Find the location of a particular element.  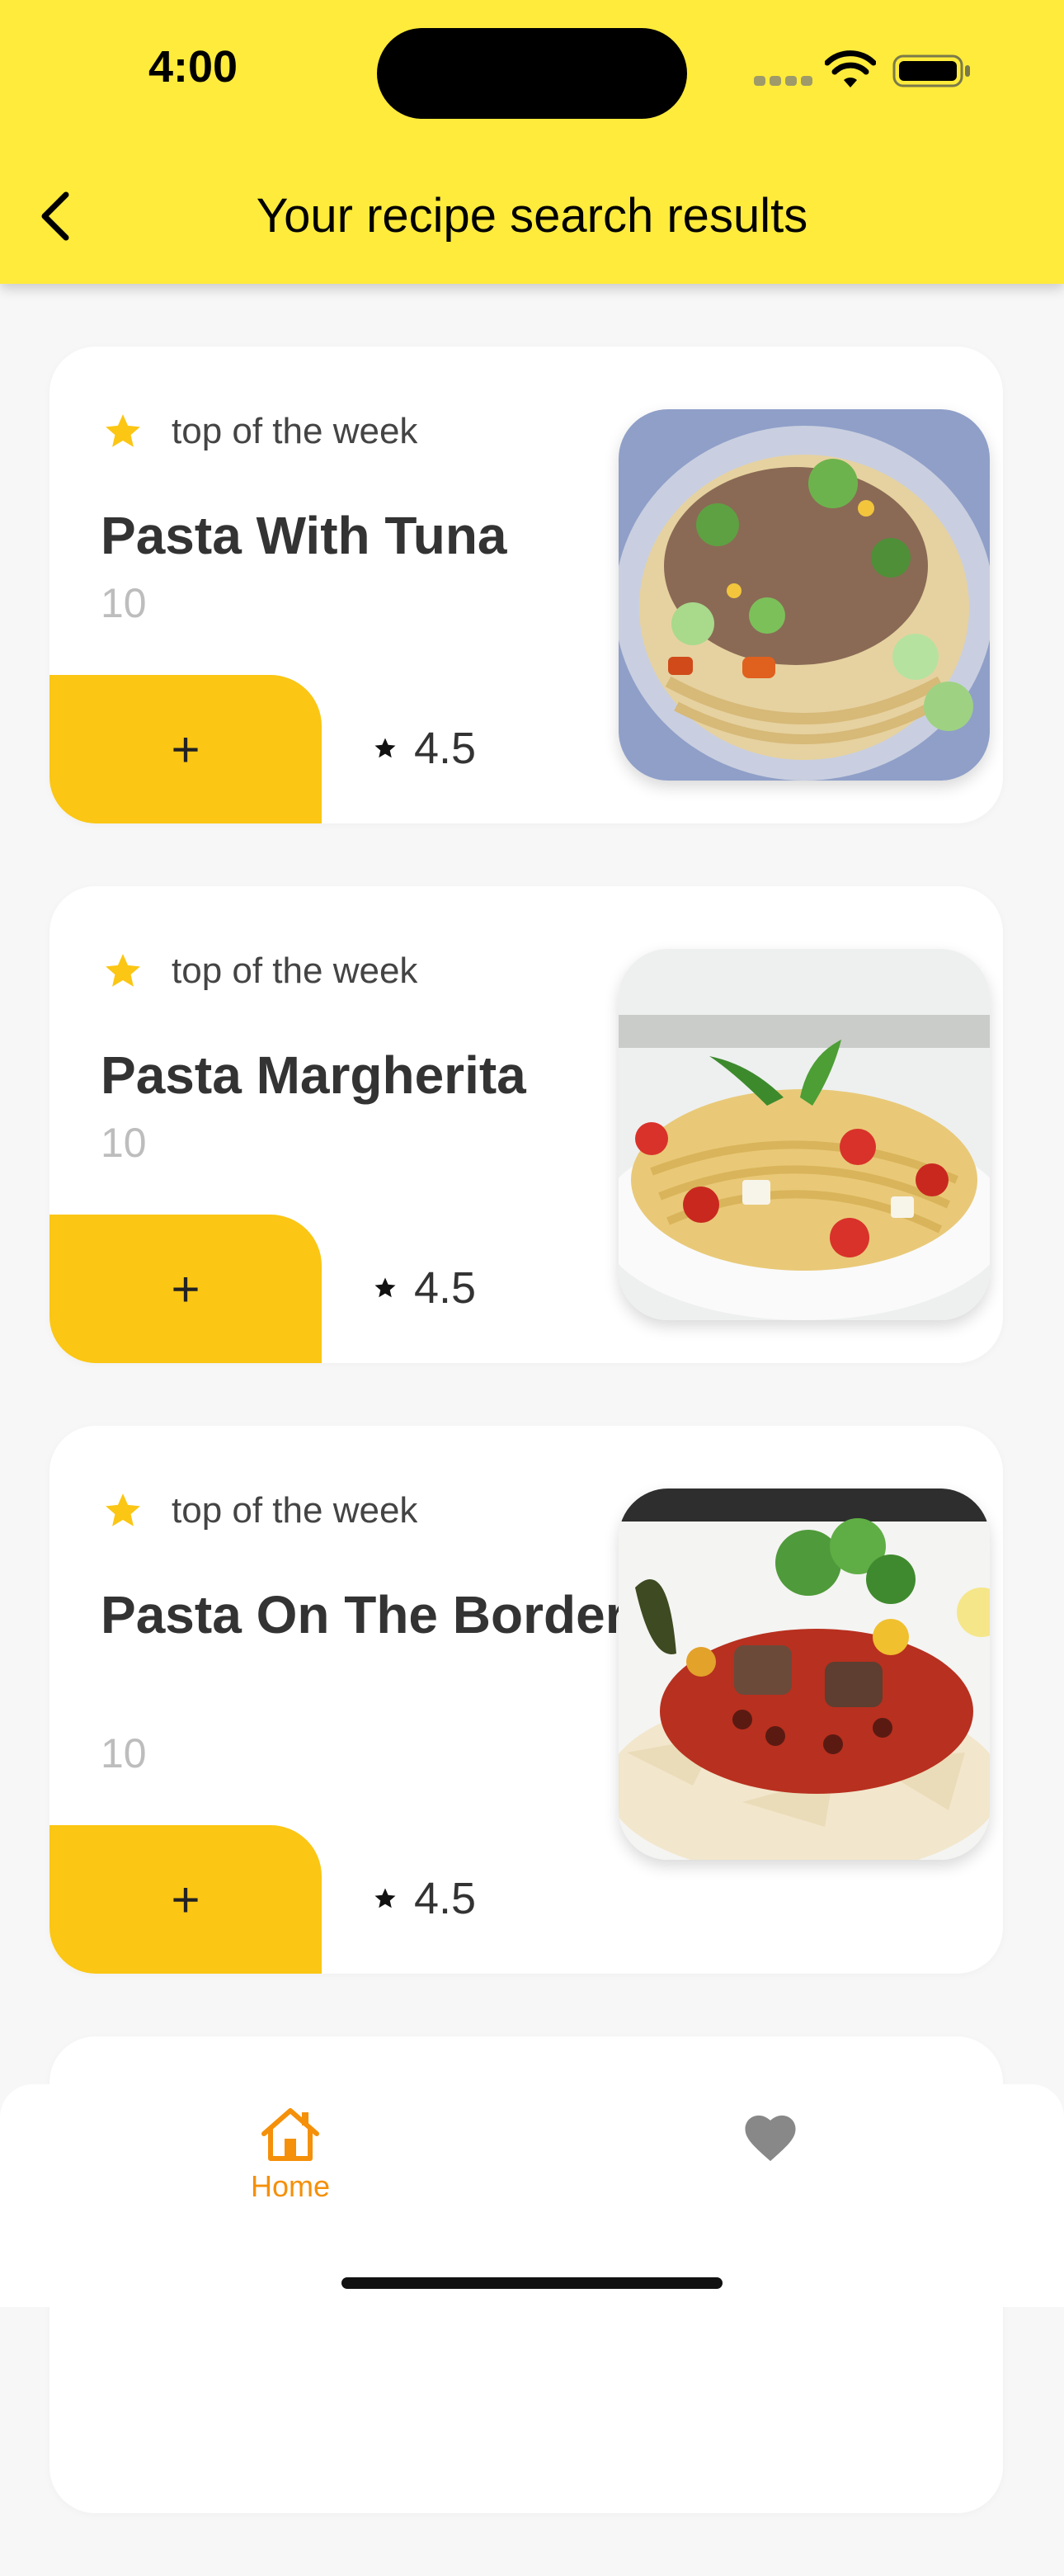

recipe-title: Pasta On The Border is located at coordinates (363, 1614).